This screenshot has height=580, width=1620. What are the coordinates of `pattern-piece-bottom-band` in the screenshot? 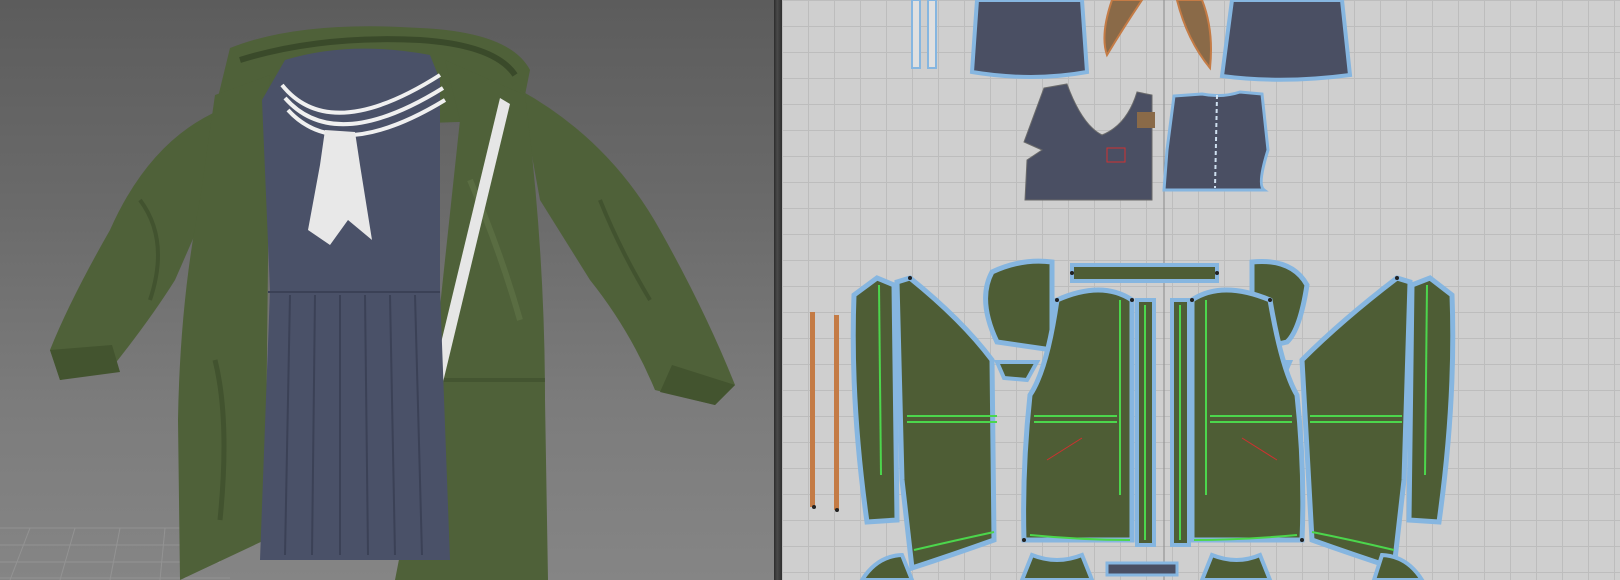 It's located at (1142, 569).